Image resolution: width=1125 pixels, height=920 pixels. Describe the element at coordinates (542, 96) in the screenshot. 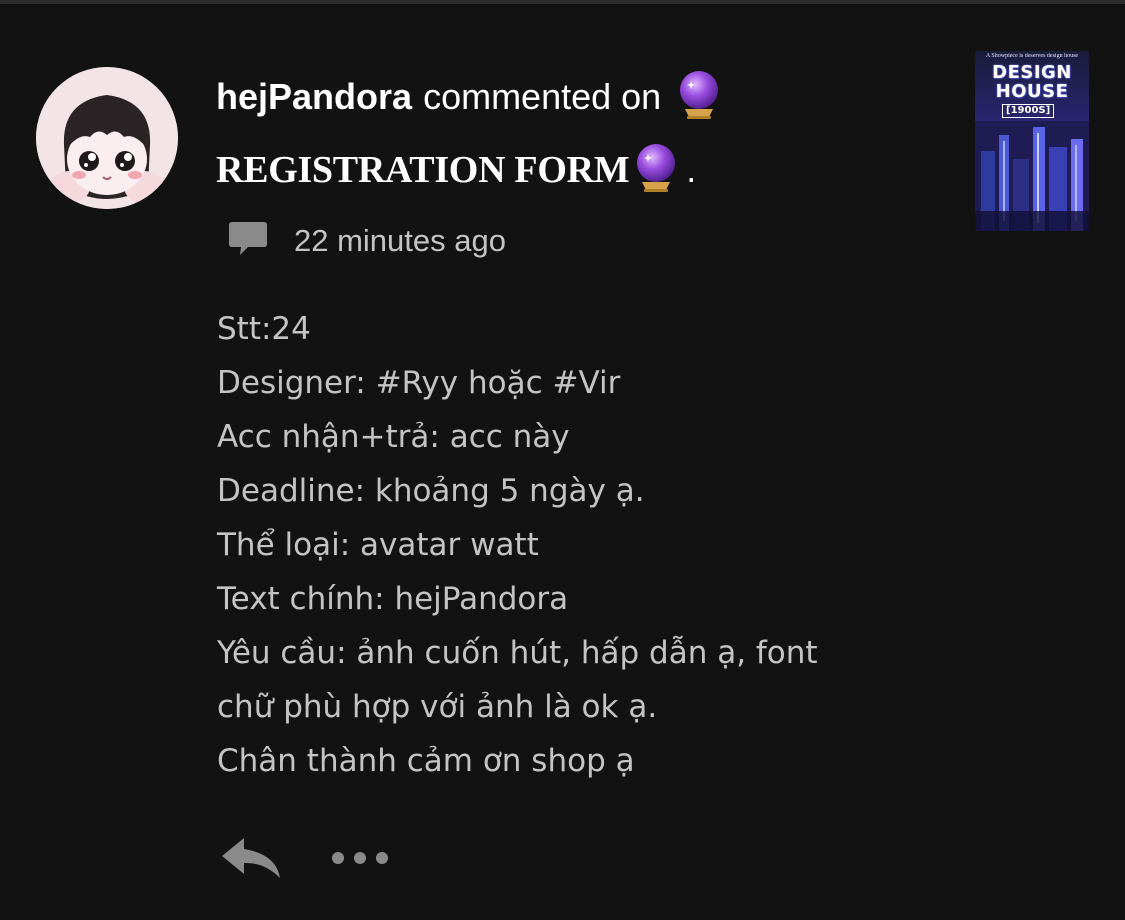

I see `action-text: commented on` at that location.